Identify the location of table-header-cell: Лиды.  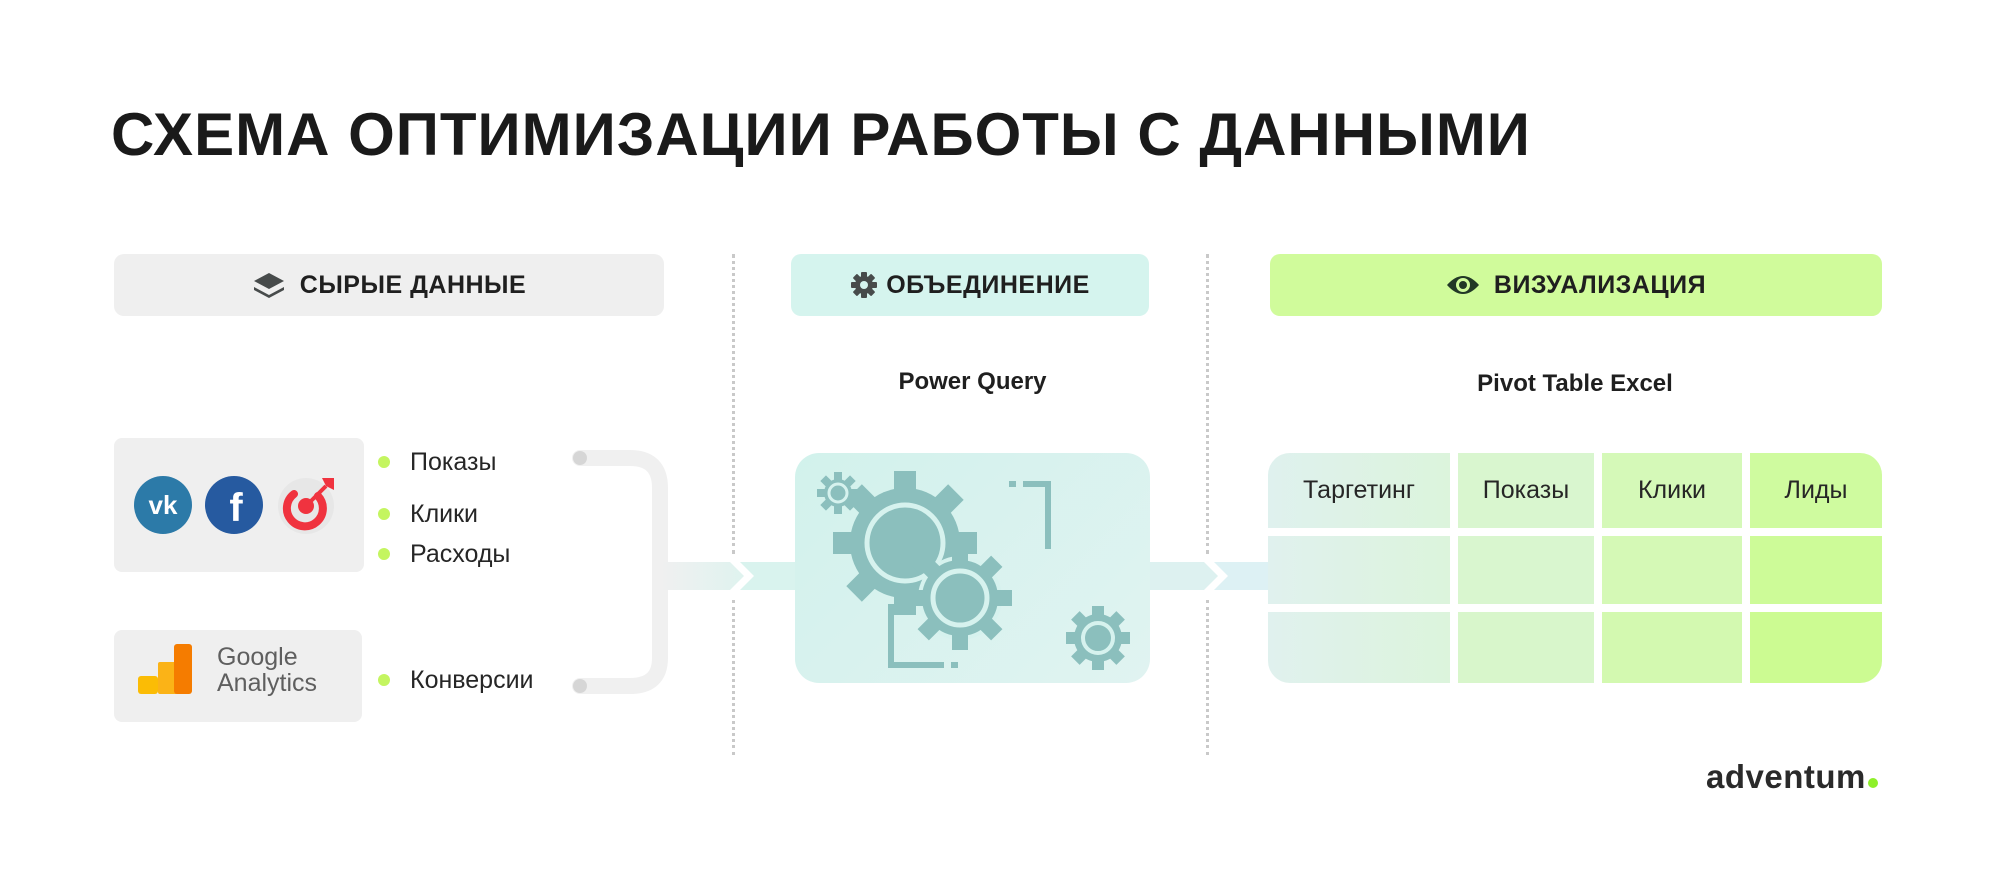
(1816, 490).